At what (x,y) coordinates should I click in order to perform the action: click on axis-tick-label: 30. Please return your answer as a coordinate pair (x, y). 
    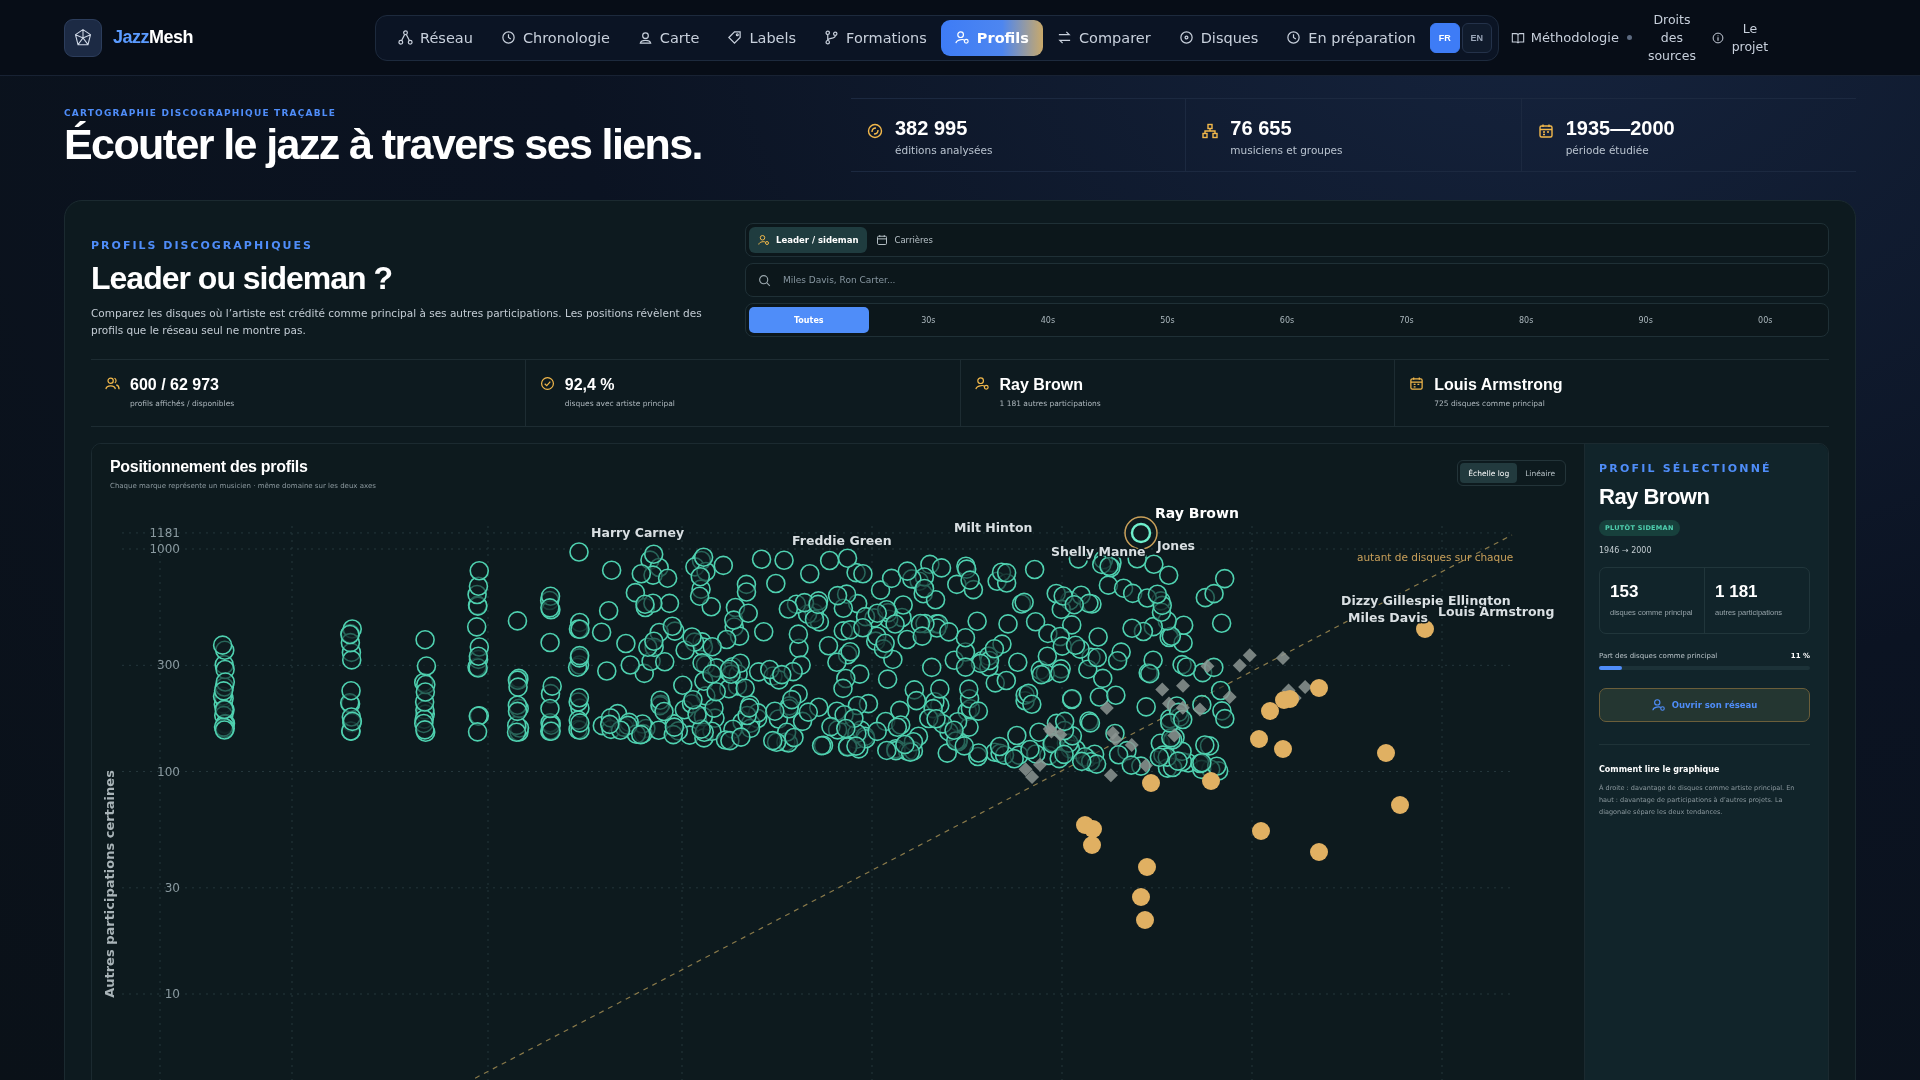
    Looking at the image, I should click on (172, 887).